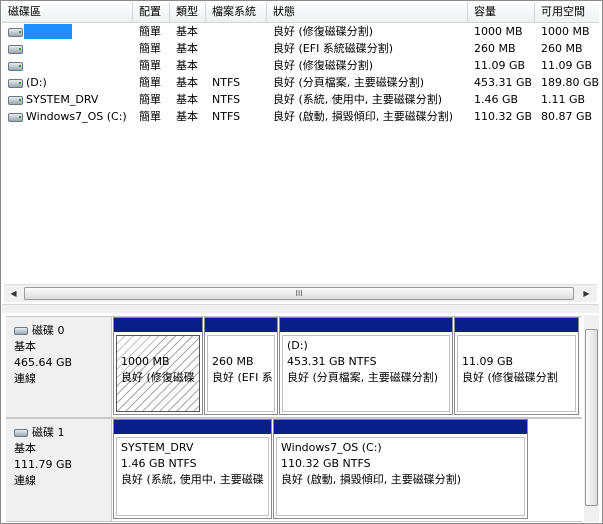 This screenshot has width=603, height=524. What do you see at coordinates (188, 12) in the screenshot?
I see `column-header-type: 類型` at bounding box center [188, 12].